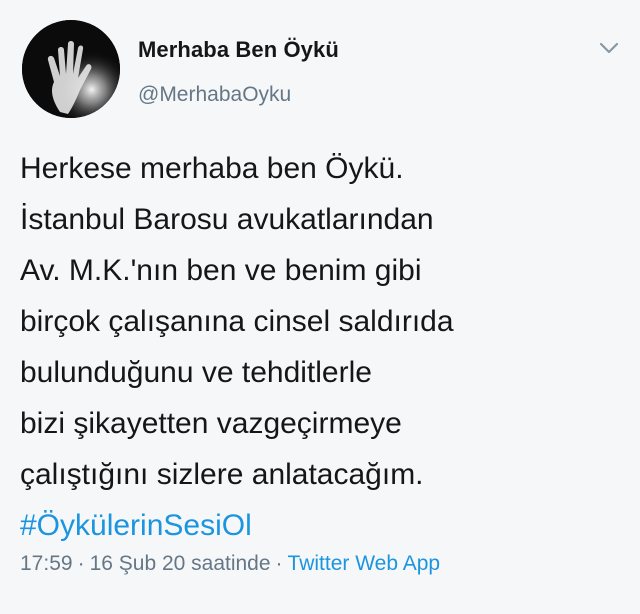 The image size is (640, 614). What do you see at coordinates (227, 219) in the screenshot?
I see `tweet-text-line: İstanbul Barosu avukatlarından` at bounding box center [227, 219].